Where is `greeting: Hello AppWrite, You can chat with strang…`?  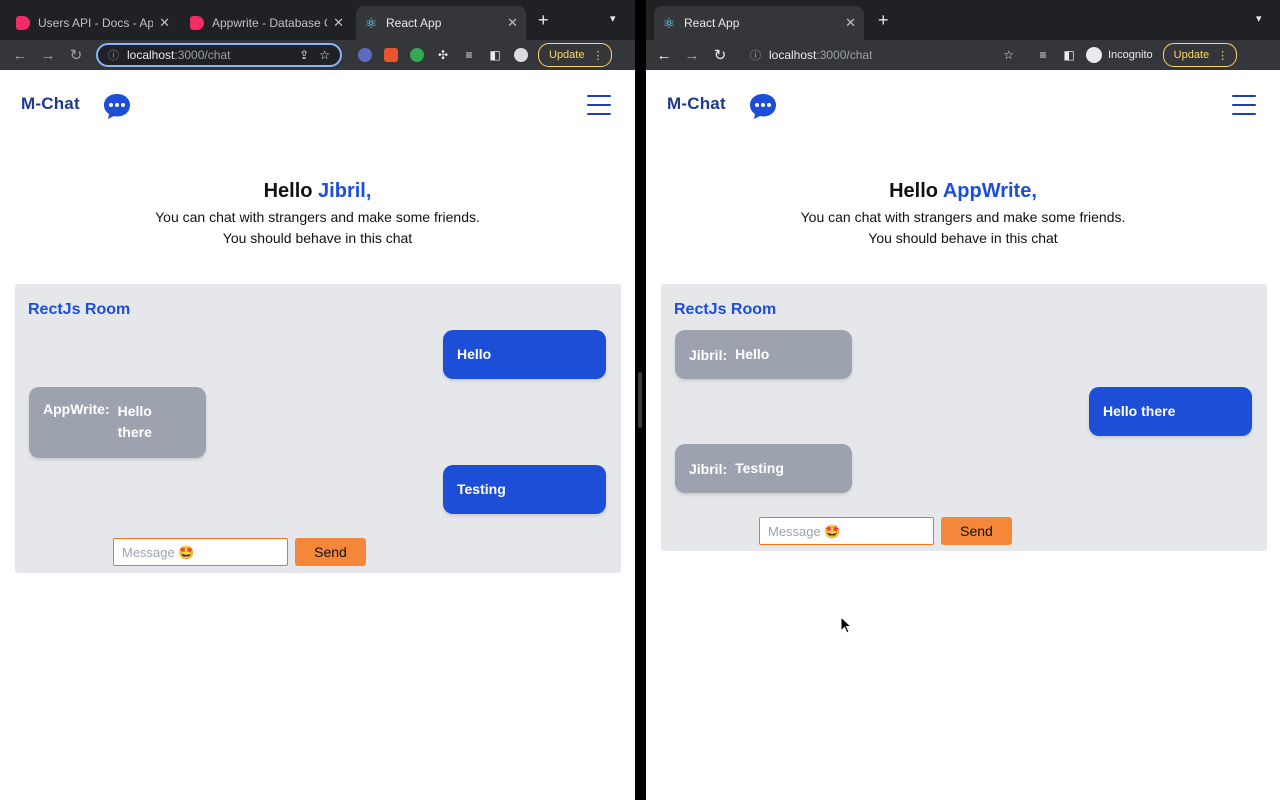
greeting: Hello AppWrite, You can chat with strang… is located at coordinates (963, 214).